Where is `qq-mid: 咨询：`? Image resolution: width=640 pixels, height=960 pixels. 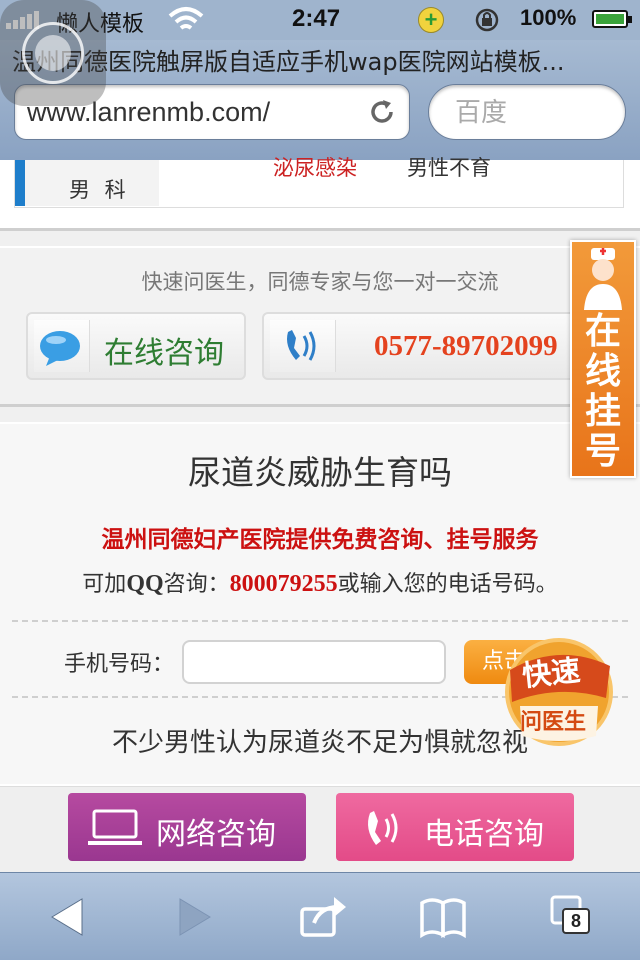 qq-mid: 咨询： is located at coordinates (196, 584).